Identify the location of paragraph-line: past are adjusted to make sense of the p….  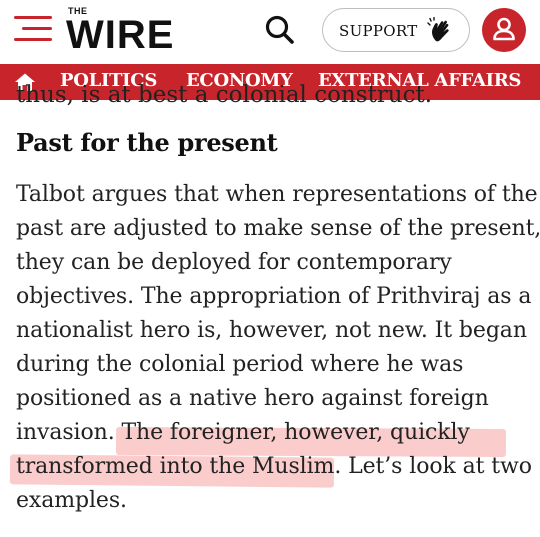
(278, 228).